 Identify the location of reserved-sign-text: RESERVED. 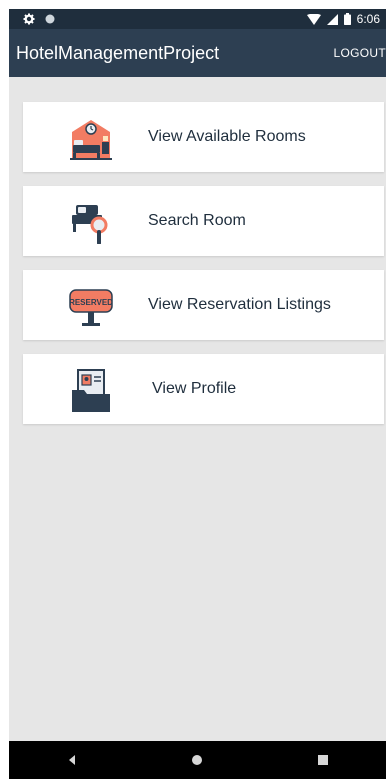
(91, 302).